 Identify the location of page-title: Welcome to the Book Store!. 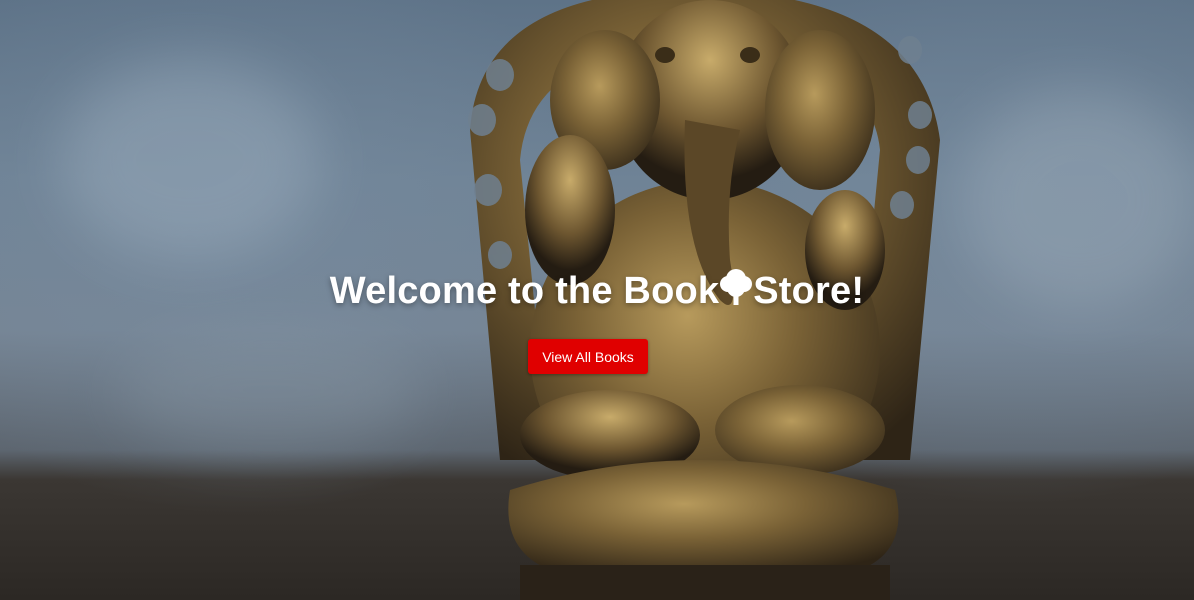
(597, 291).